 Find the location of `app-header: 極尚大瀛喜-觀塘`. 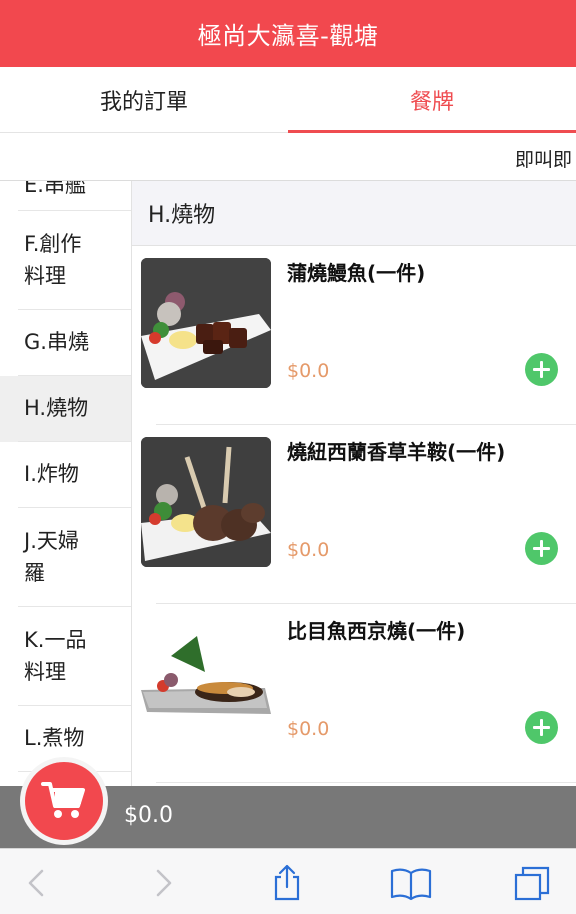

app-header: 極尚大瀛喜-觀塘 is located at coordinates (288, 33).